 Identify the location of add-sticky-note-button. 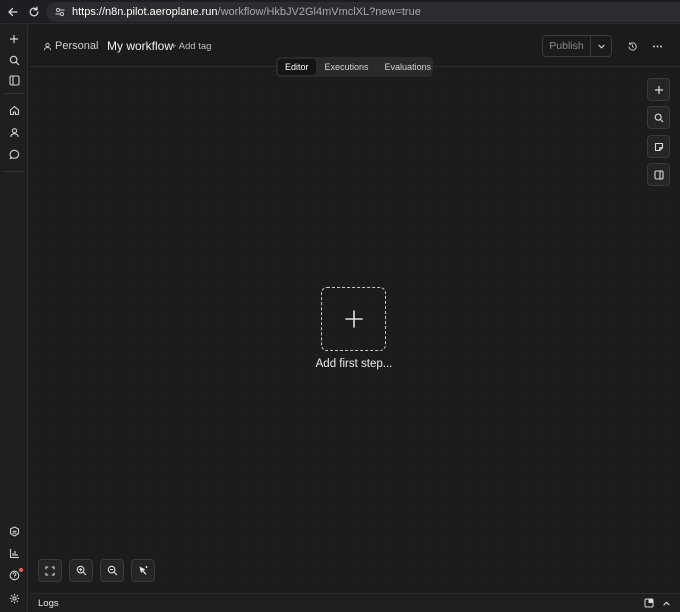
(658, 146).